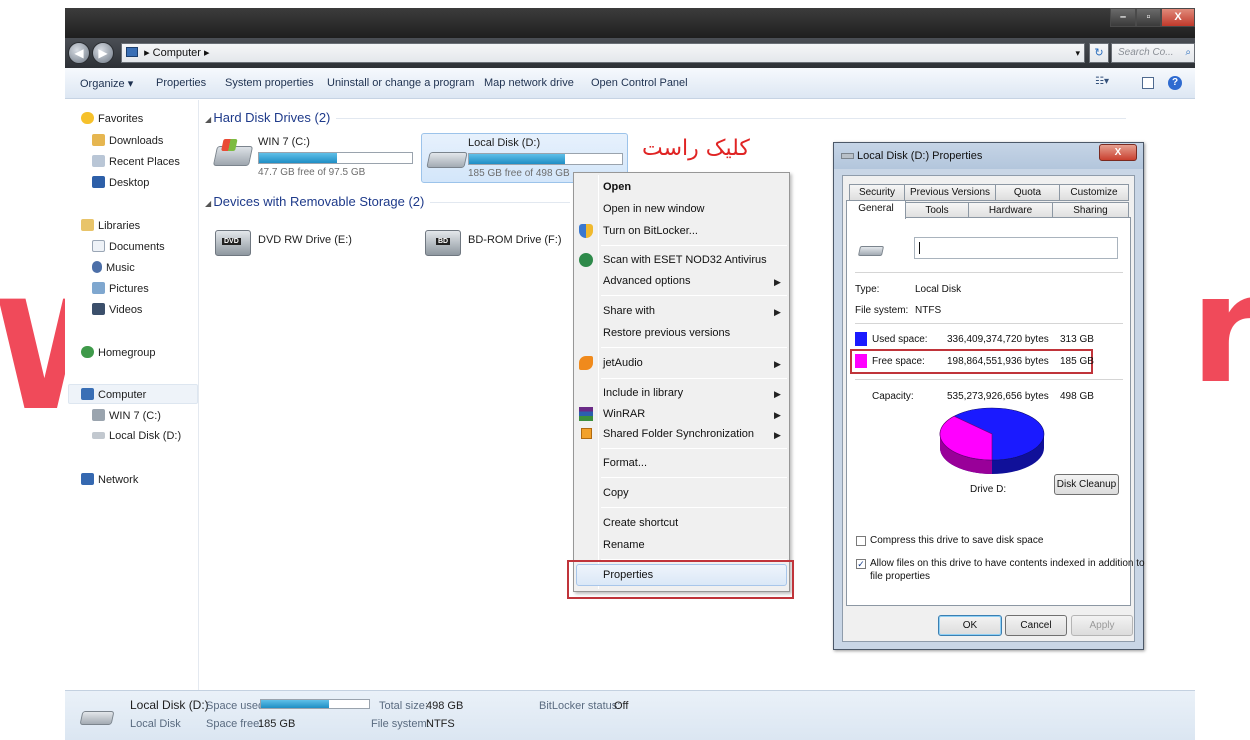  Describe the element at coordinates (181, 83) in the screenshot. I see `properties-button: Properties` at that location.